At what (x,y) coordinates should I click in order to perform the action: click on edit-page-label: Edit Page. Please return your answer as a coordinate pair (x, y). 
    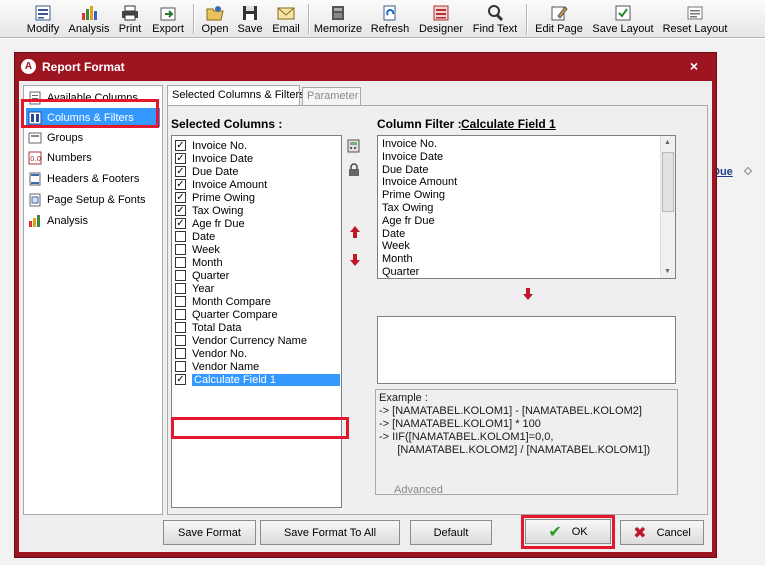
    Looking at the image, I should click on (559, 29).